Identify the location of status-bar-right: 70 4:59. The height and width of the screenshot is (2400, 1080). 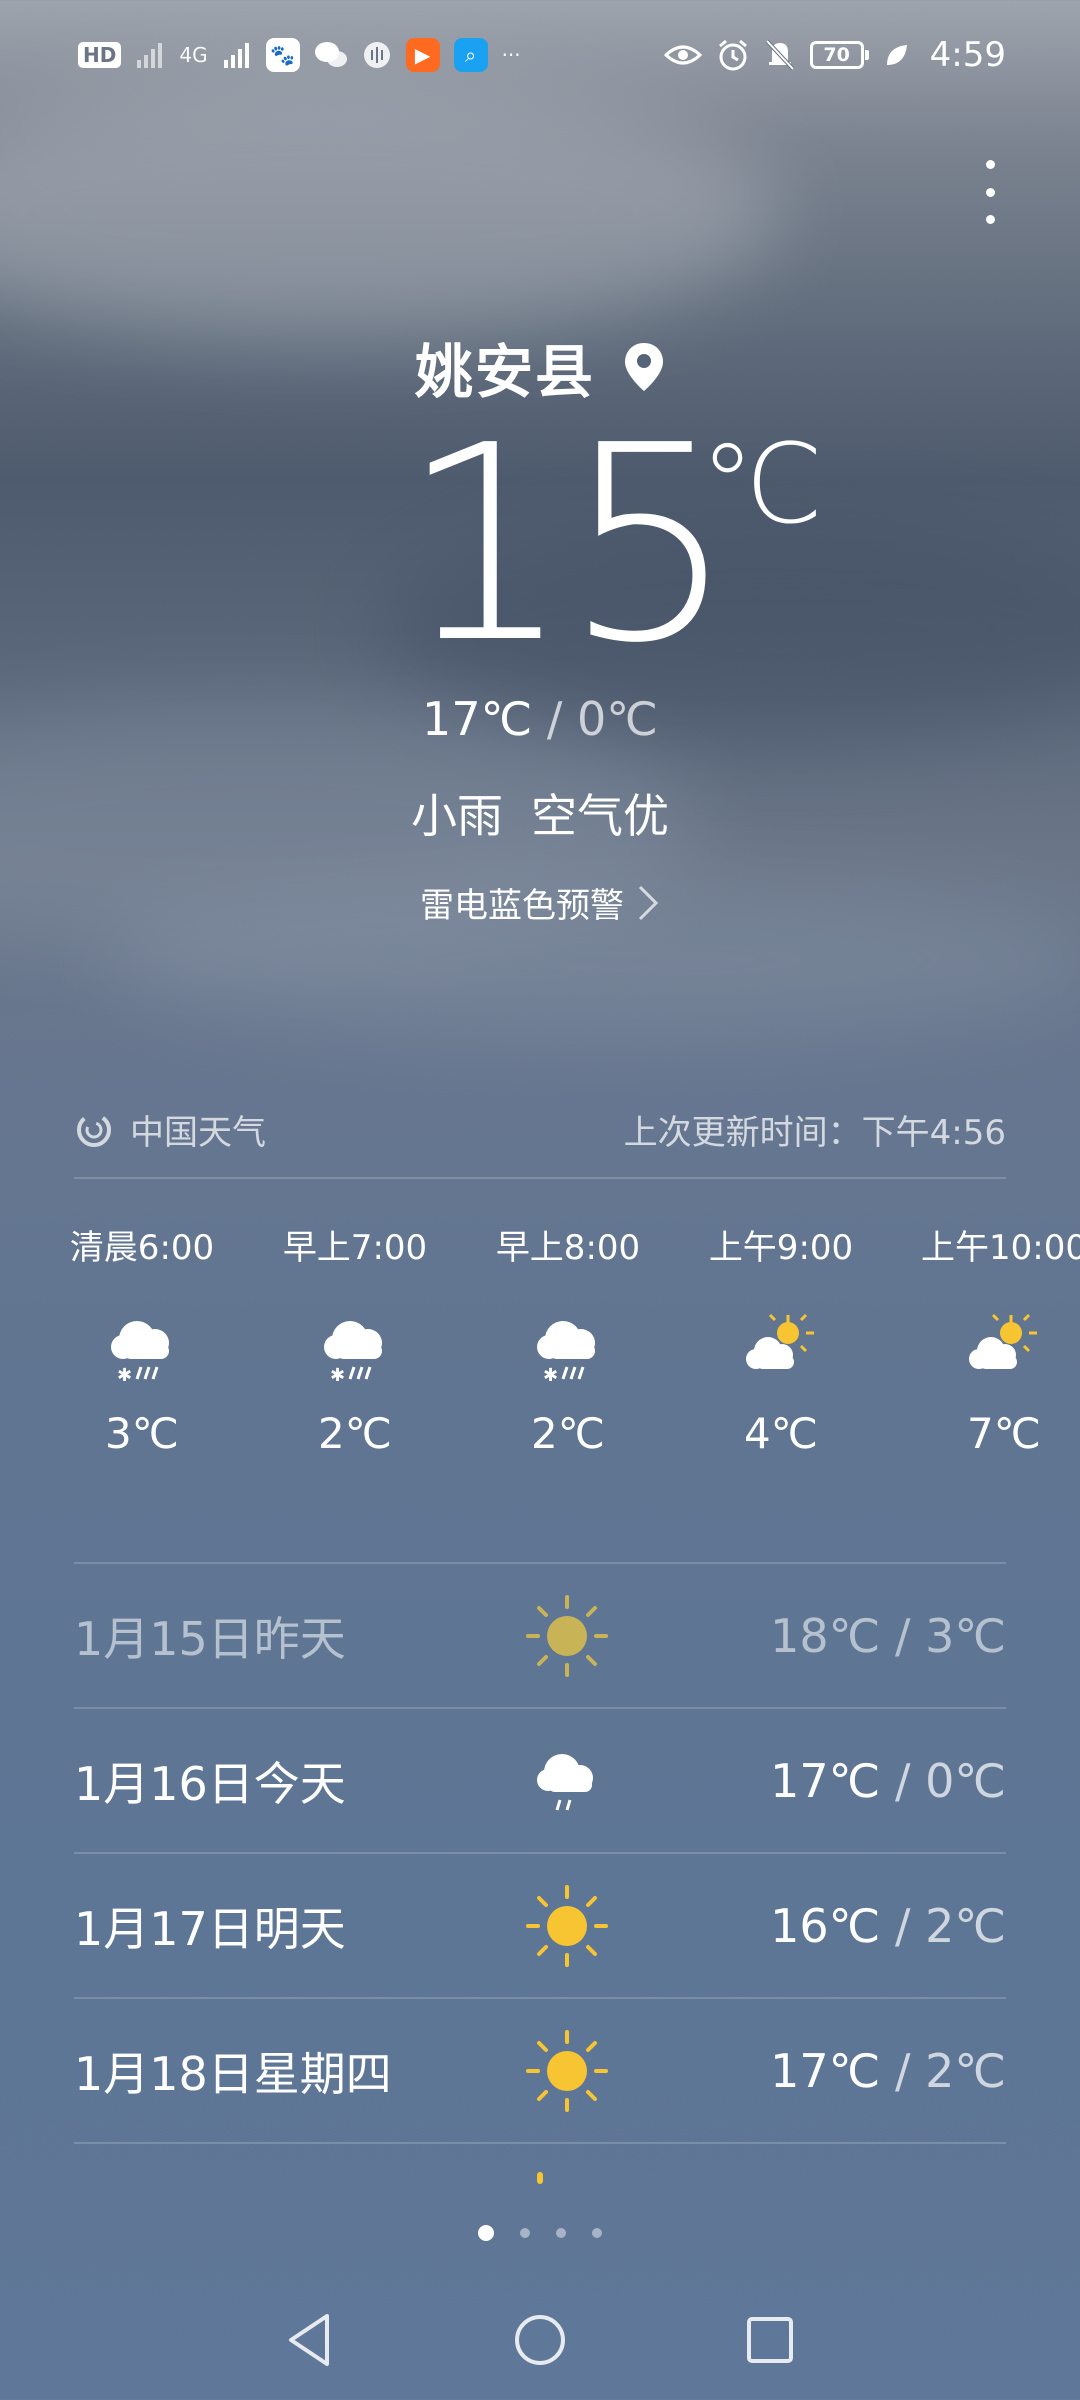
(834, 55).